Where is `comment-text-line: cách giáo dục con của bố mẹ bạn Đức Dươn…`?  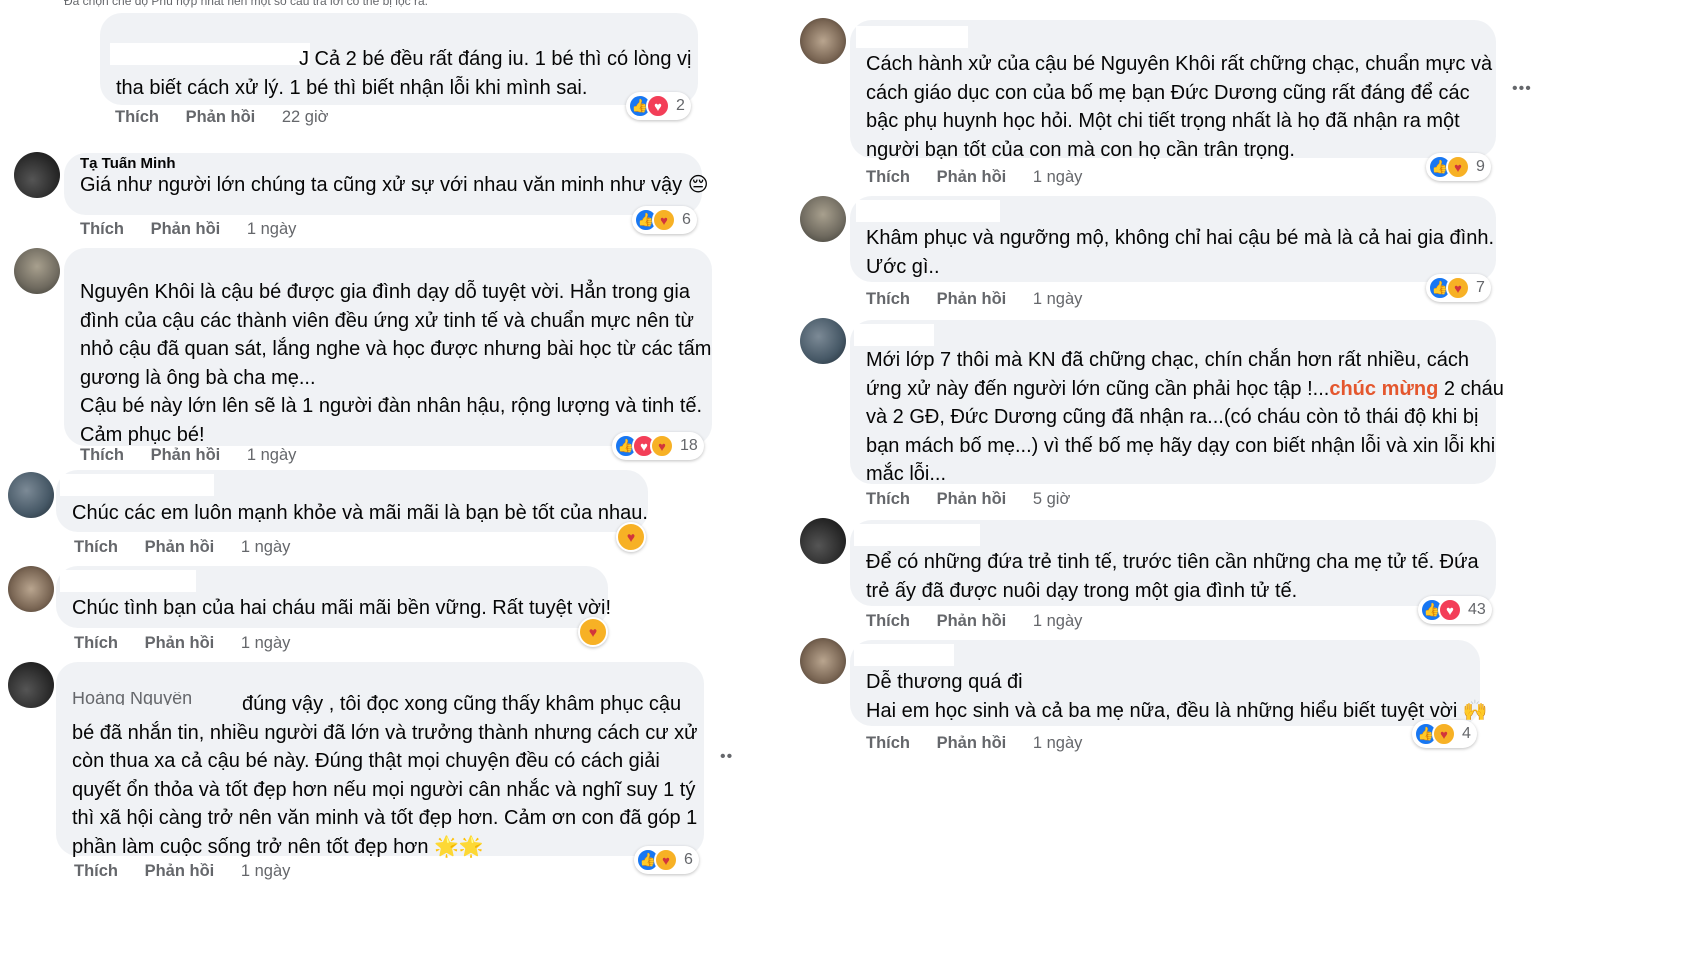
comment-text-line: cách giáo dục con của bố mẹ bạn Đức Dươn… is located at coordinates (1168, 92).